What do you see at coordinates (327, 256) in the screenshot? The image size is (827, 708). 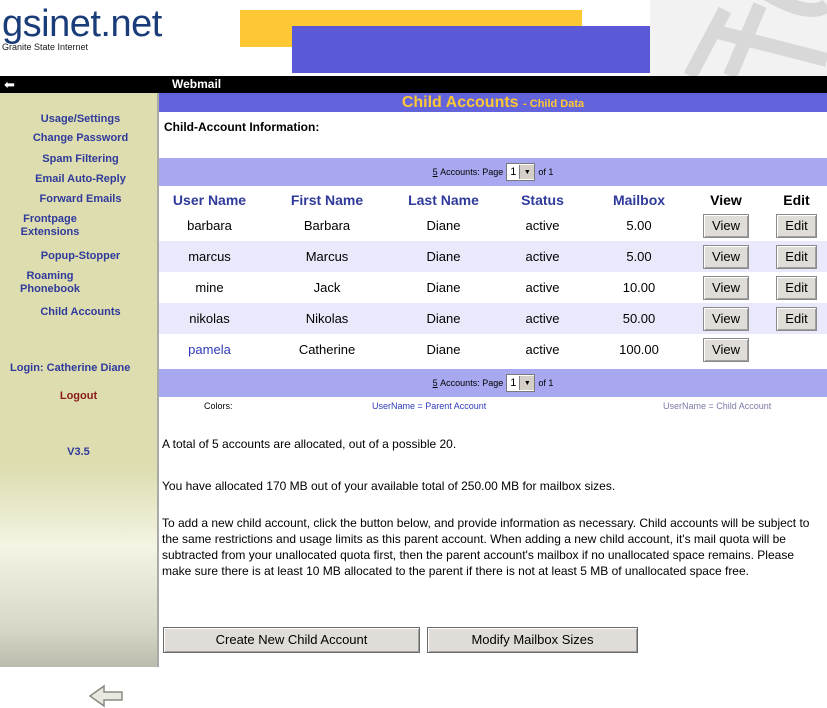 I see `cell-firstname: Marcus` at bounding box center [327, 256].